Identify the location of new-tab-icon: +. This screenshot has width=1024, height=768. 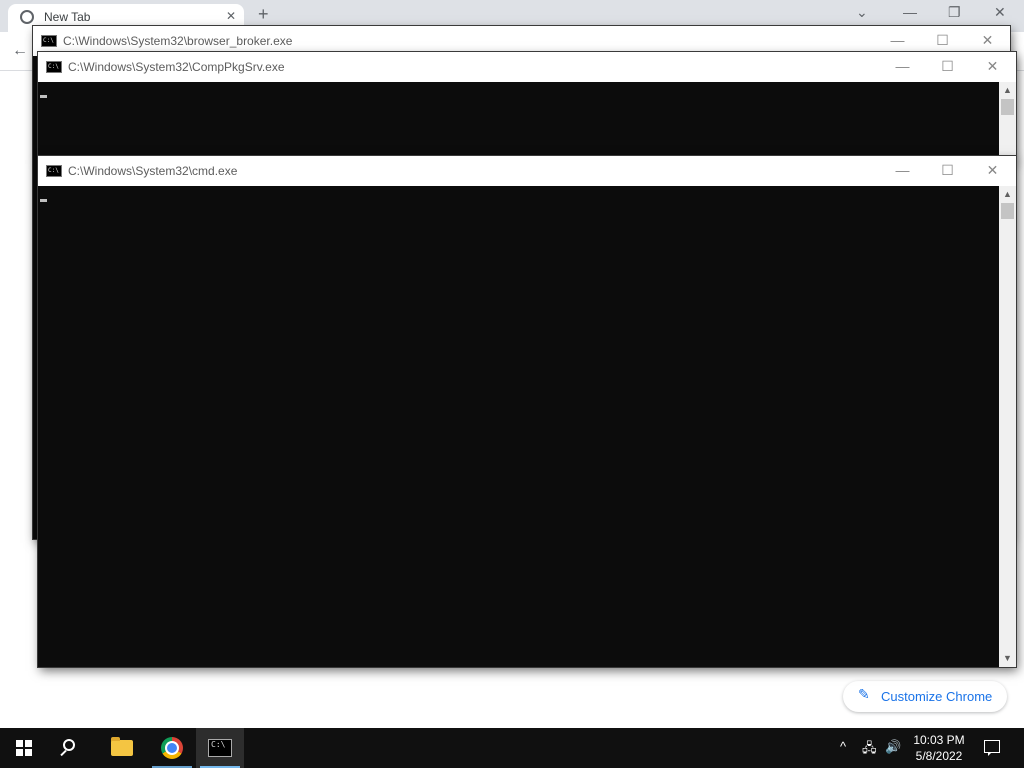
(263, 14).